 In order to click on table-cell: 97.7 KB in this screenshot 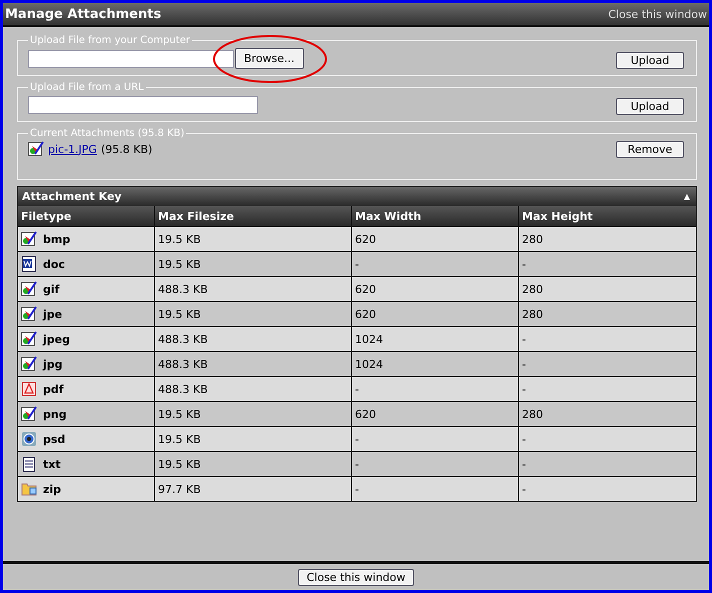, I will do `click(253, 488)`.